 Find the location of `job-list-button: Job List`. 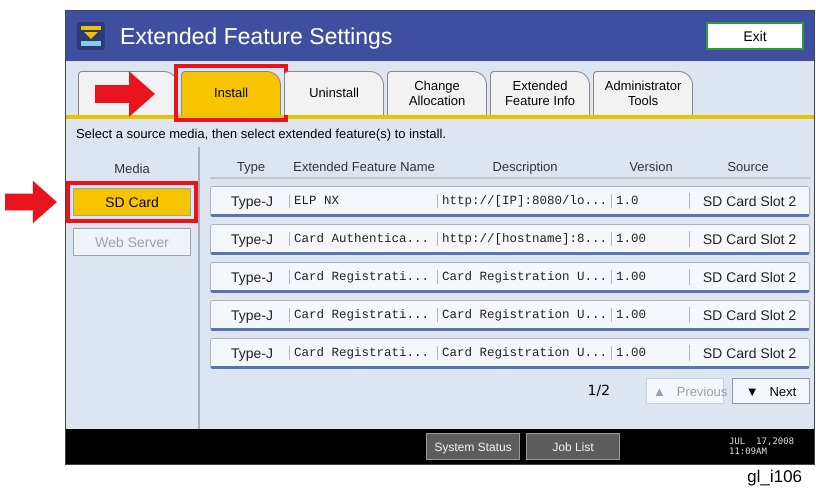

job-list-button: Job List is located at coordinates (573, 446).